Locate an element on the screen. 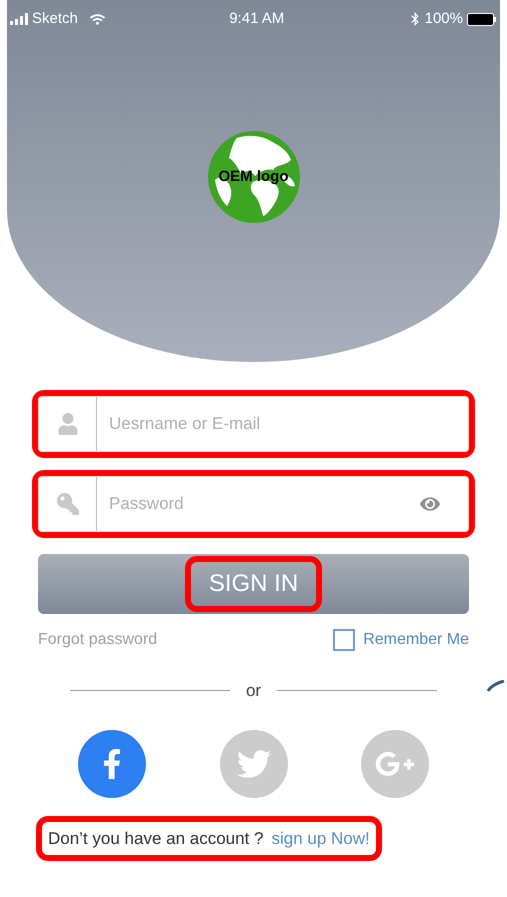  battery-percent: 100% is located at coordinates (443, 18).